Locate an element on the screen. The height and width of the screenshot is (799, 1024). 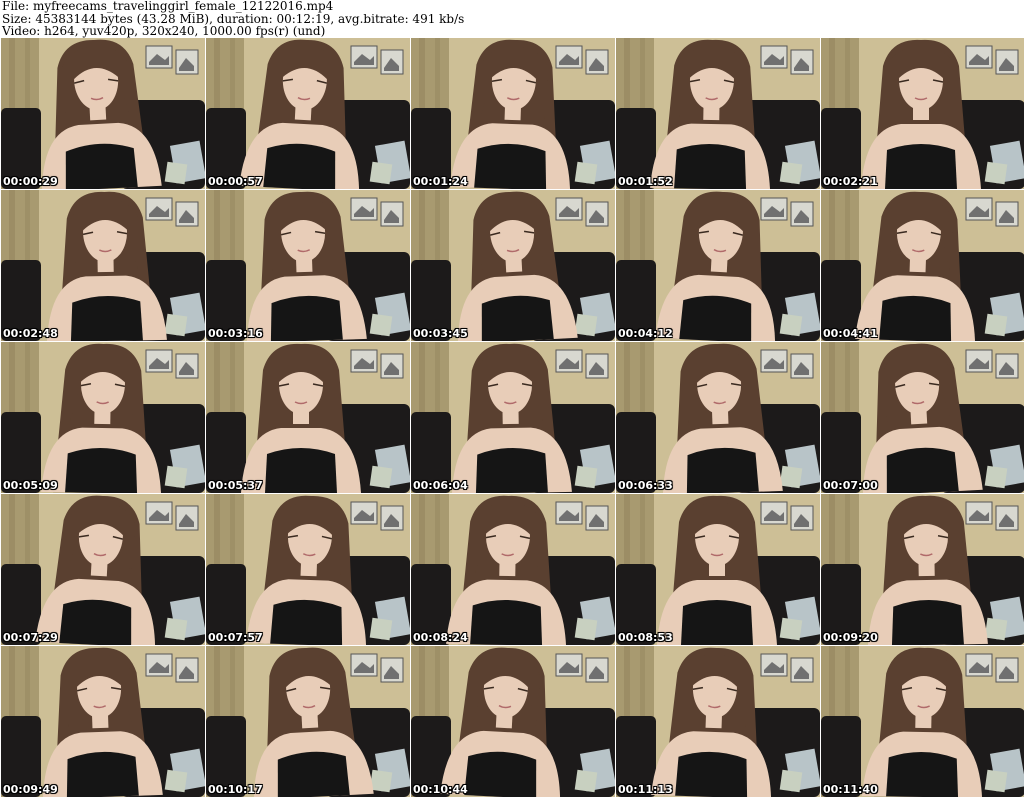
thumbnail-frame: 00:08:53 is located at coordinates (718, 570).